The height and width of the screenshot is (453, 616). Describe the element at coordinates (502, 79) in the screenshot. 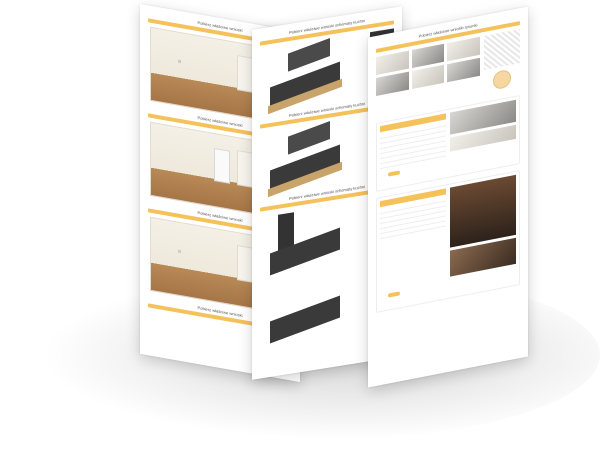

I see `avatar` at that location.